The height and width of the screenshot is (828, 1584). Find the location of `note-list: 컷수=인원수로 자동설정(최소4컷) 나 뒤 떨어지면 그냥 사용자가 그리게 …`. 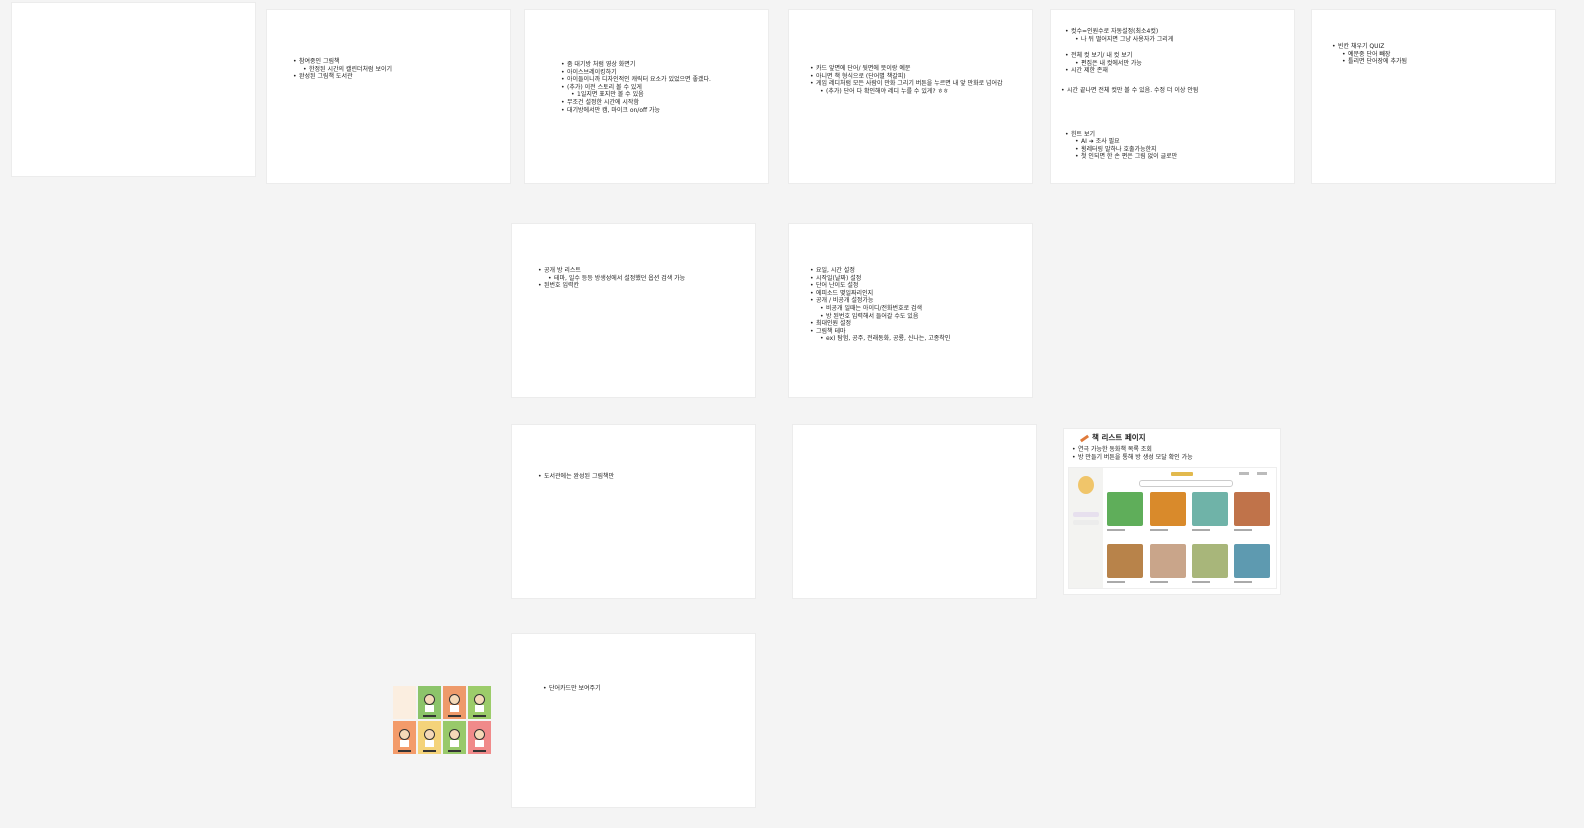

note-list: 컷수=인원수로 자동설정(최소4컷) 나 뒤 떨어지면 그냥 사용자가 그리게 … is located at coordinates (1129, 94).